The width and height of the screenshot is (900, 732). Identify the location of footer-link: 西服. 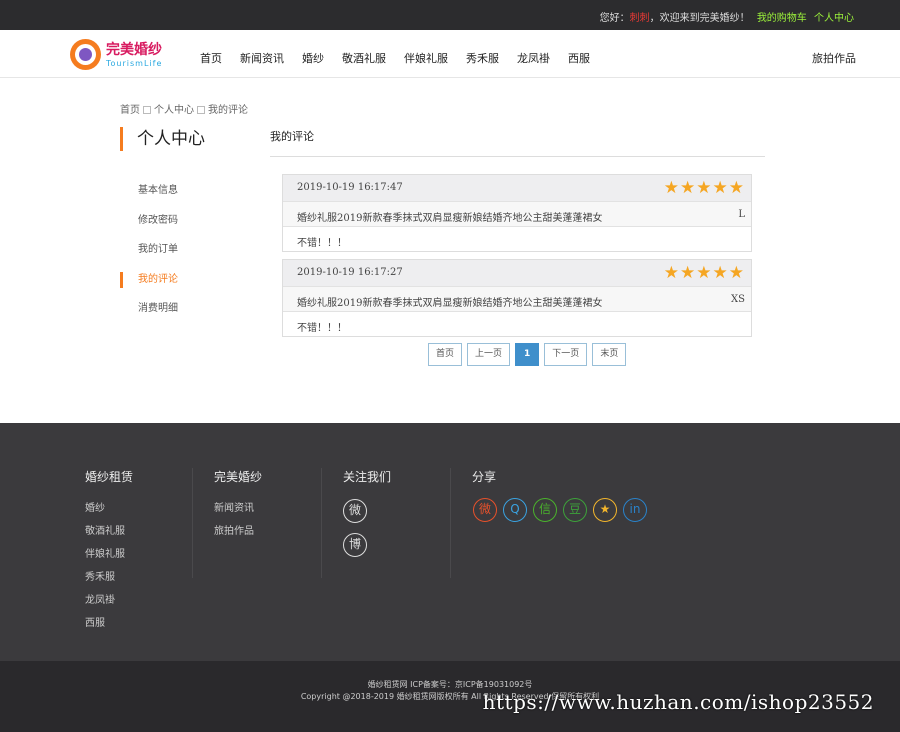
(138, 625).